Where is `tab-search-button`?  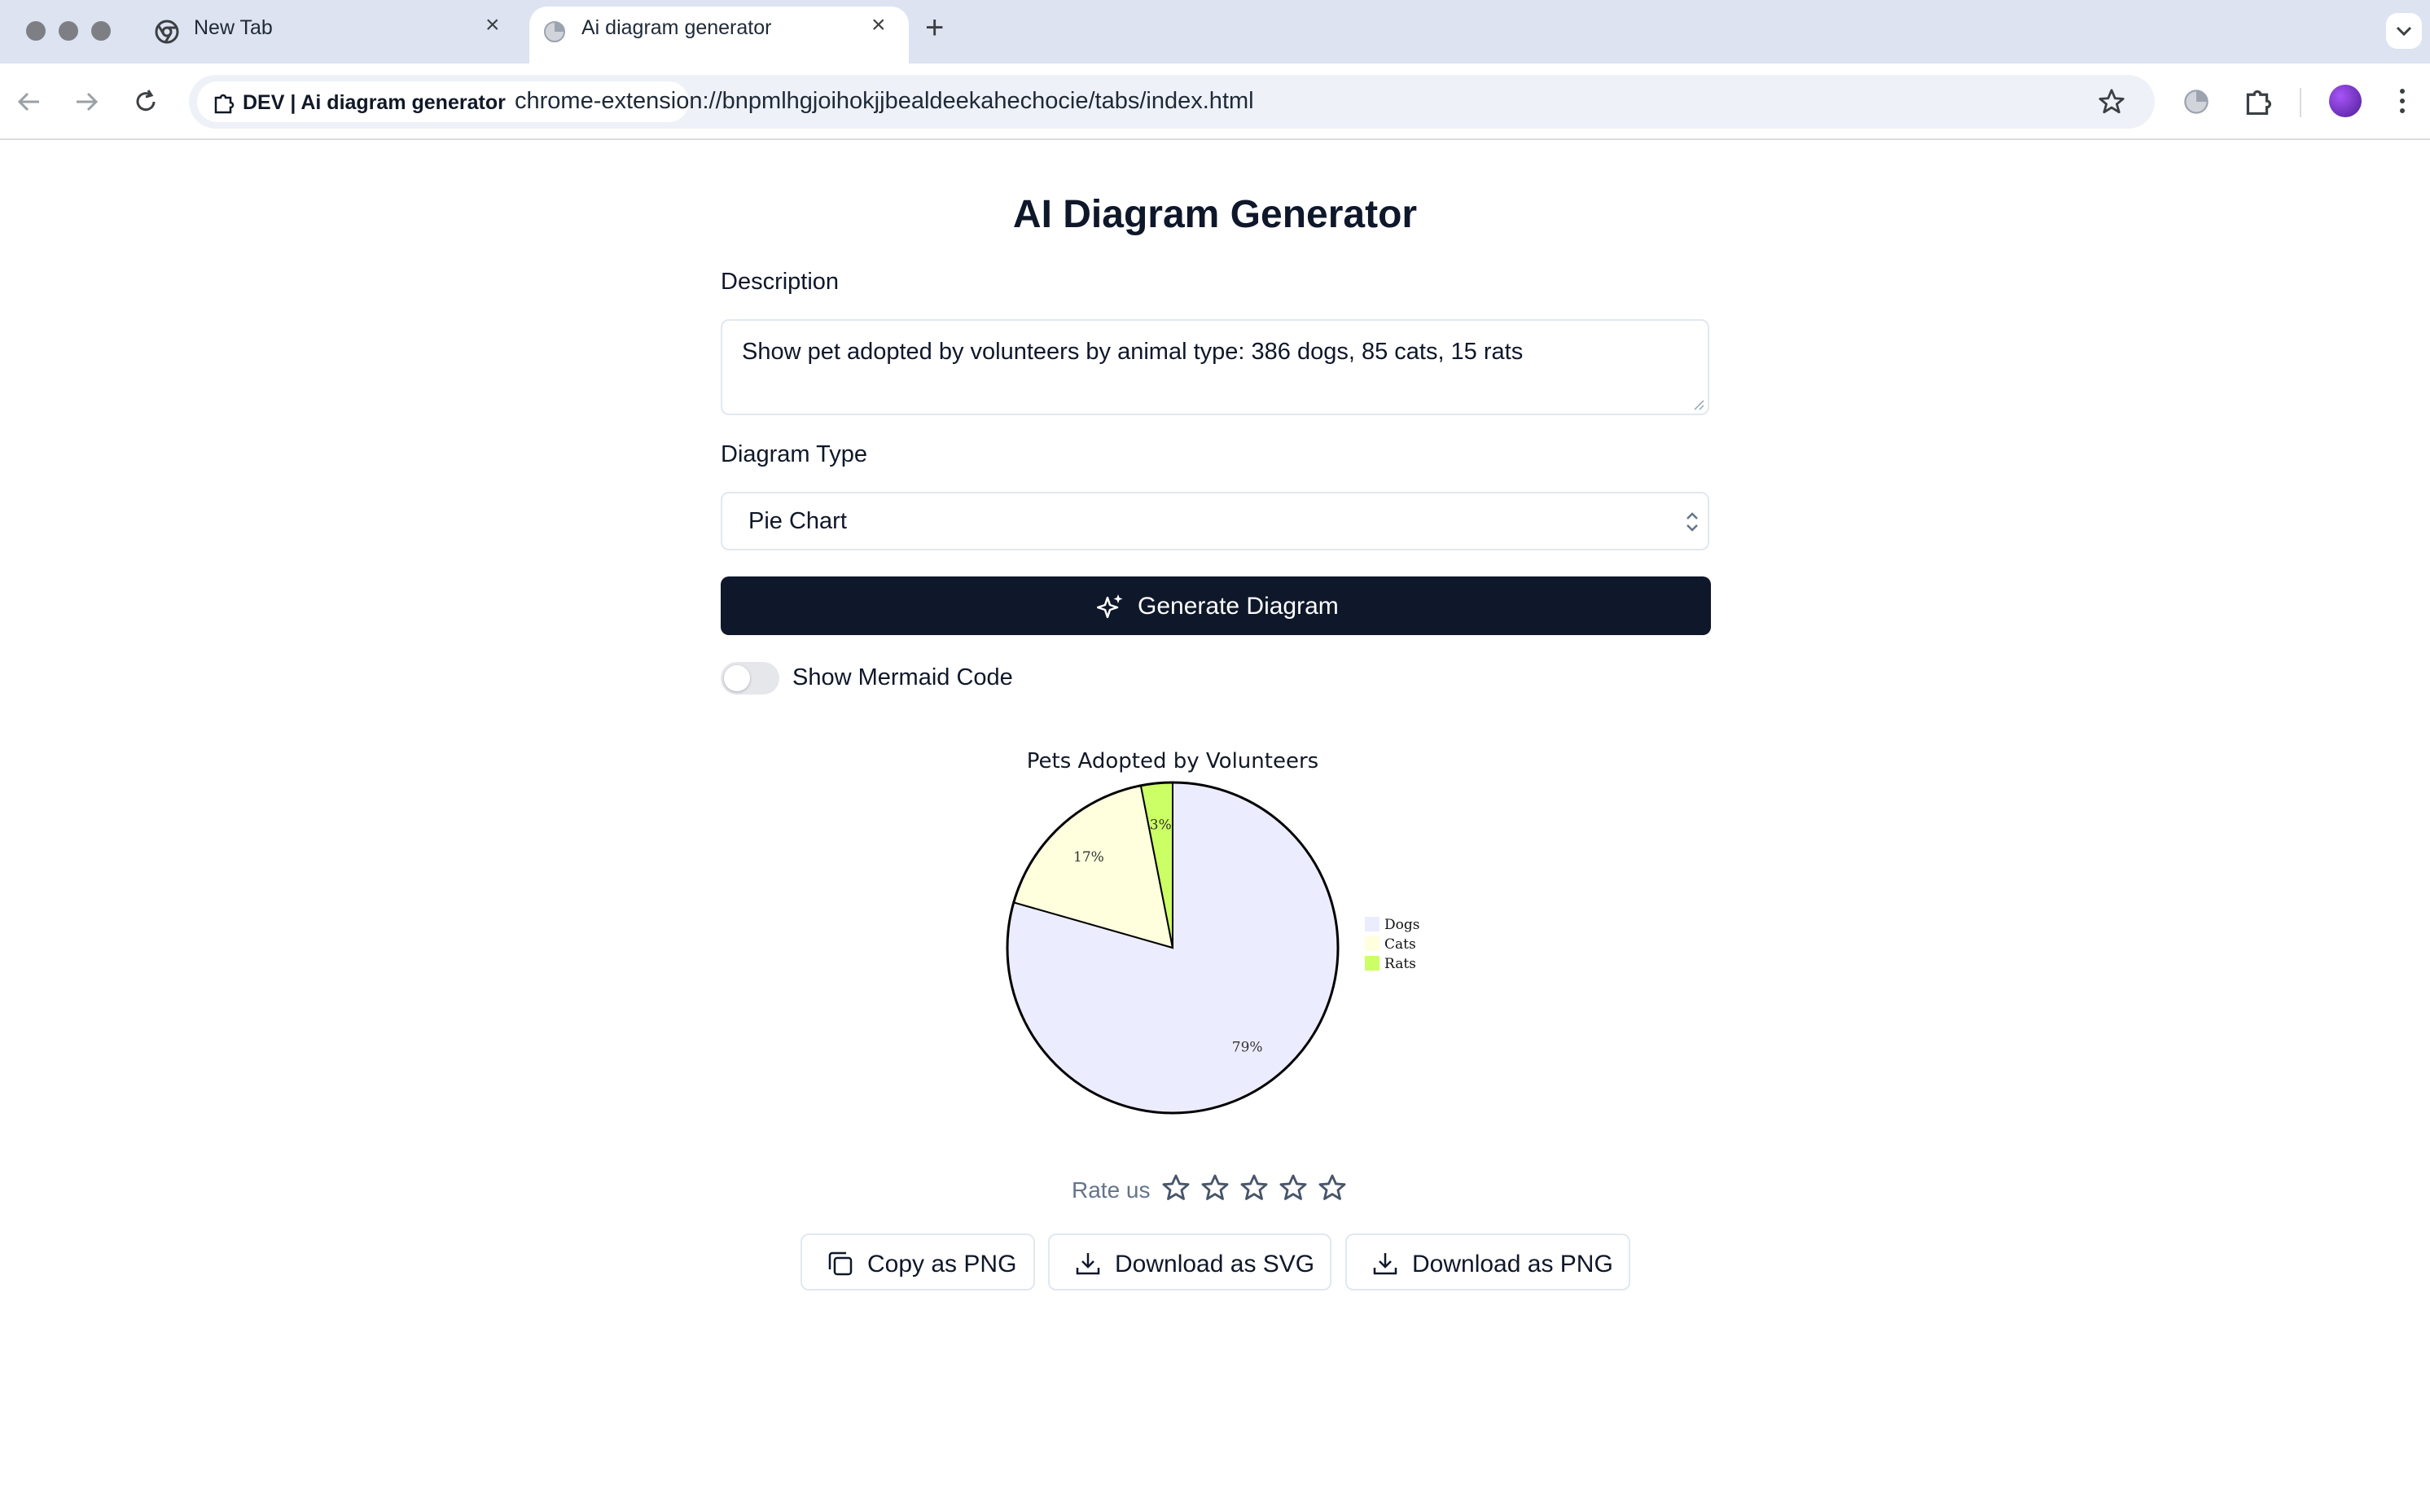
tab-search-button is located at coordinates (2404, 31).